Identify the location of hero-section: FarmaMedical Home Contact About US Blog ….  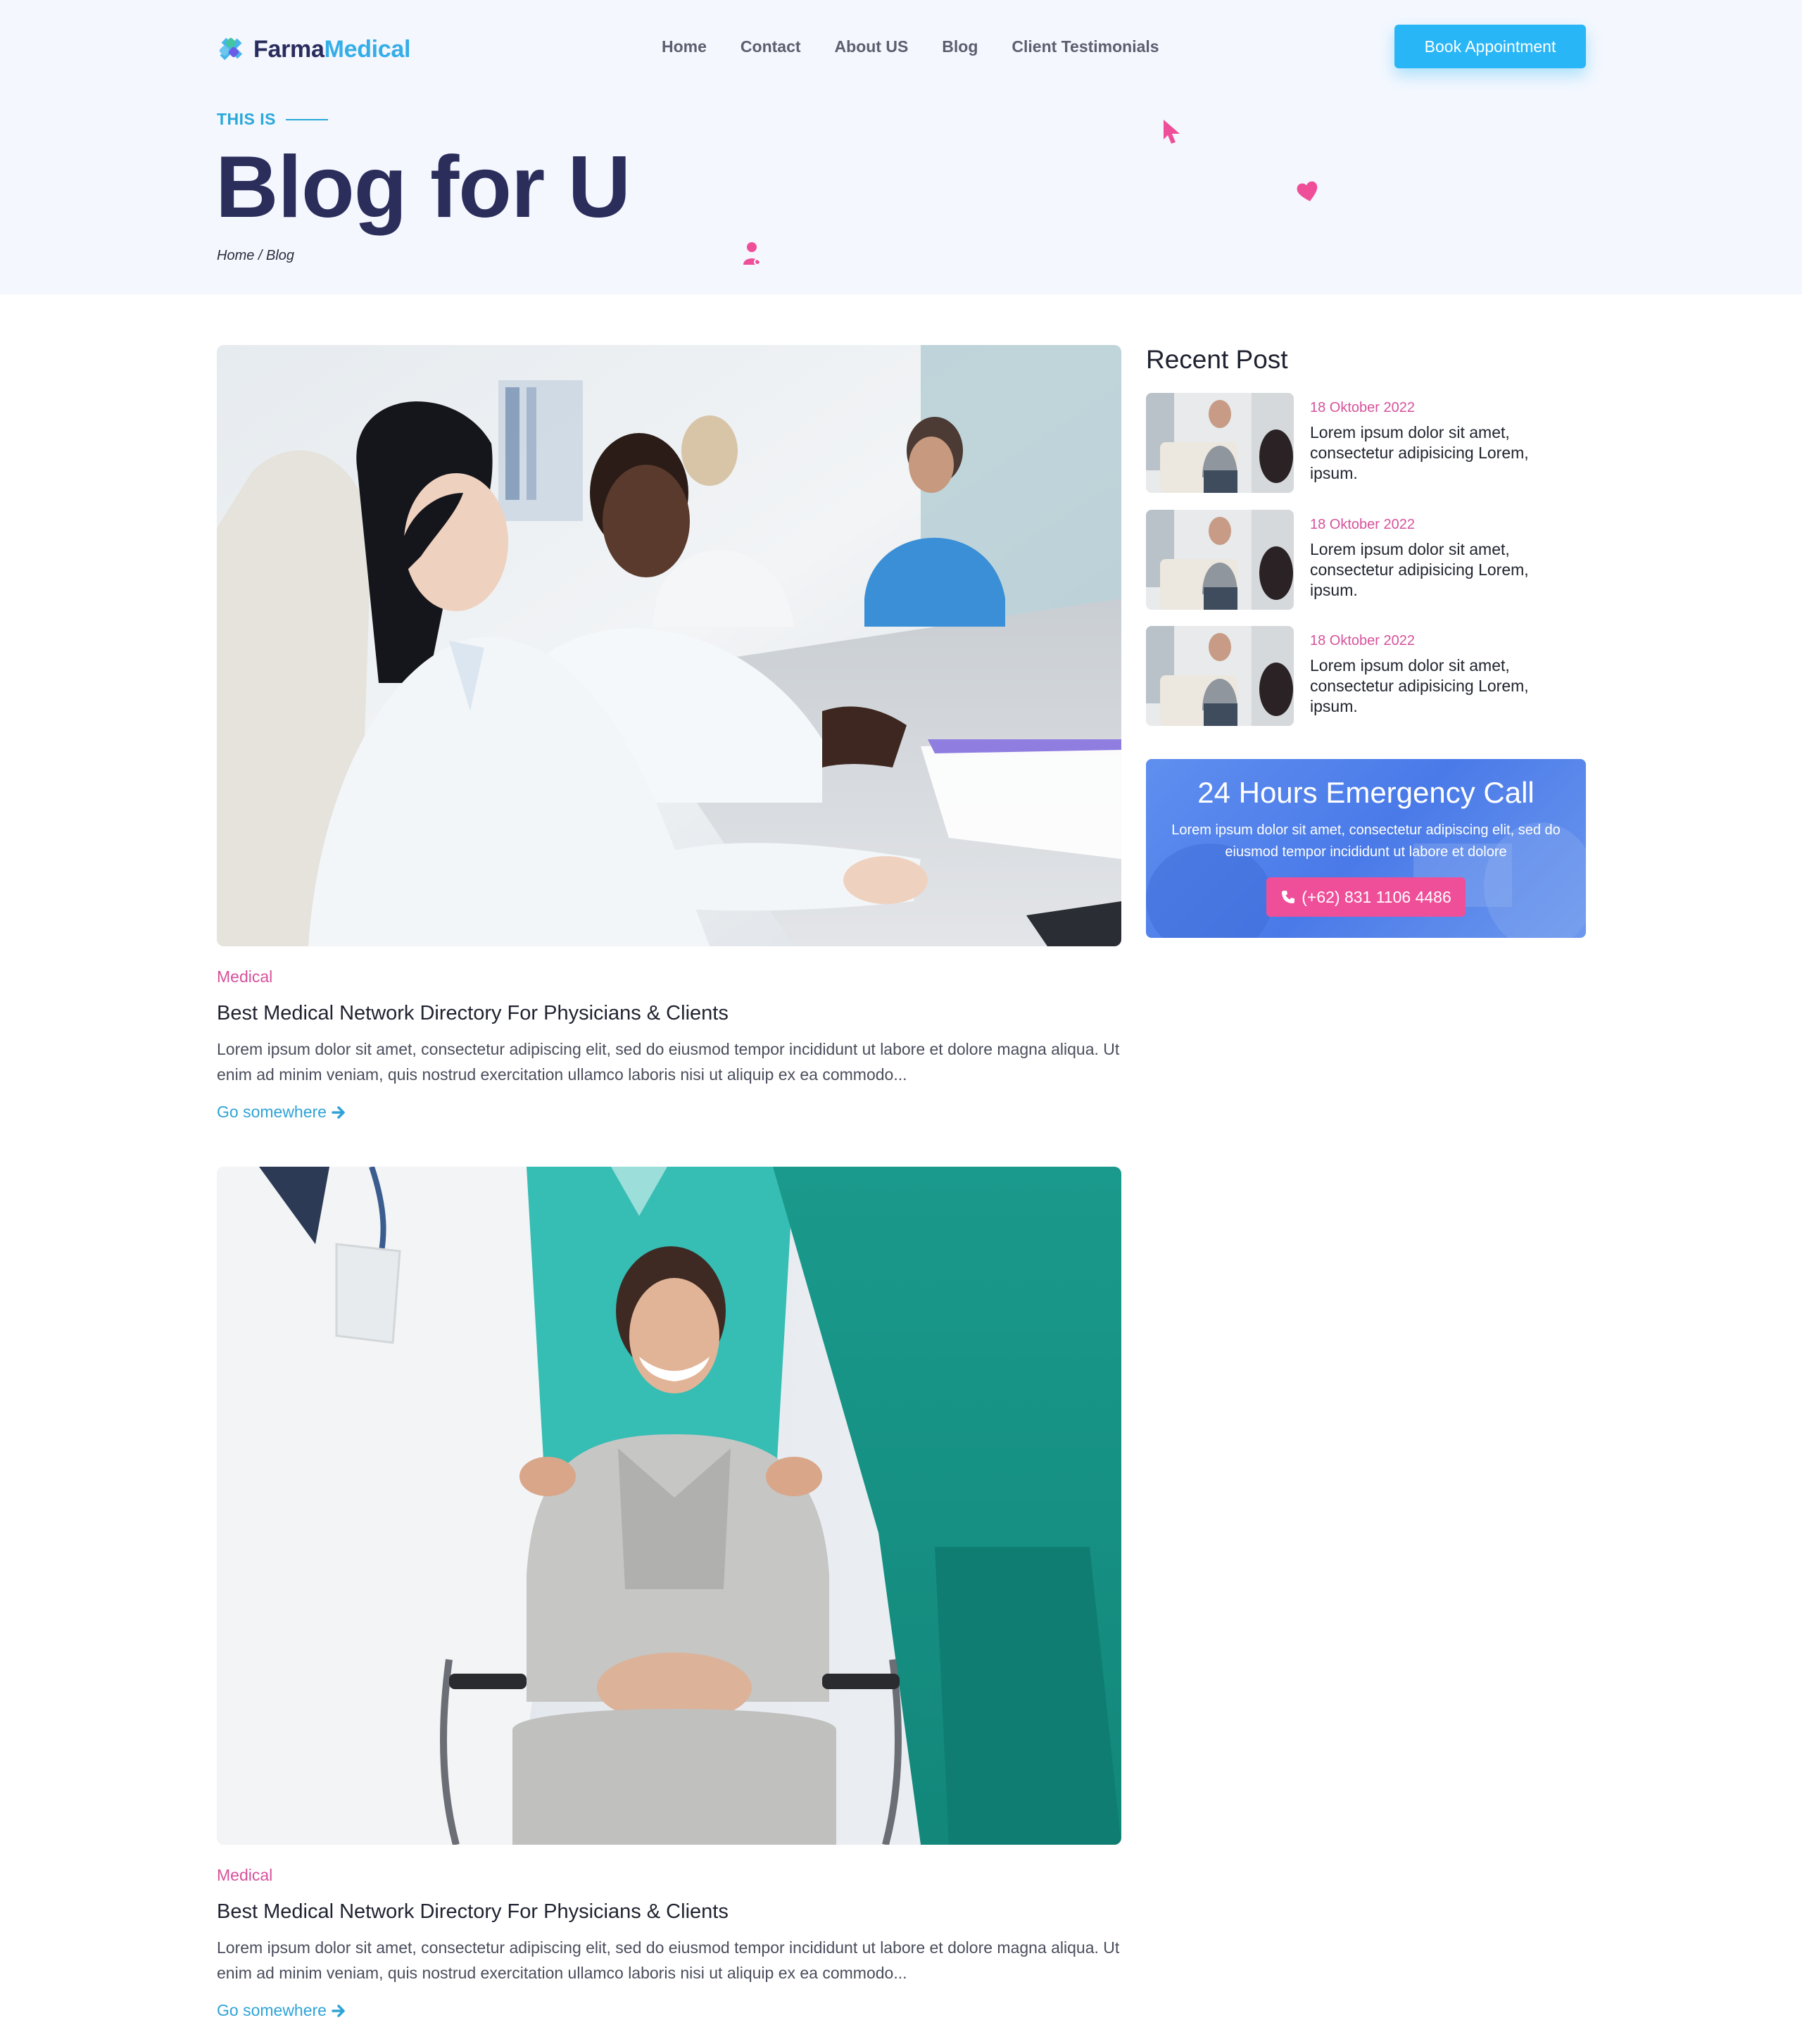
(901, 147).